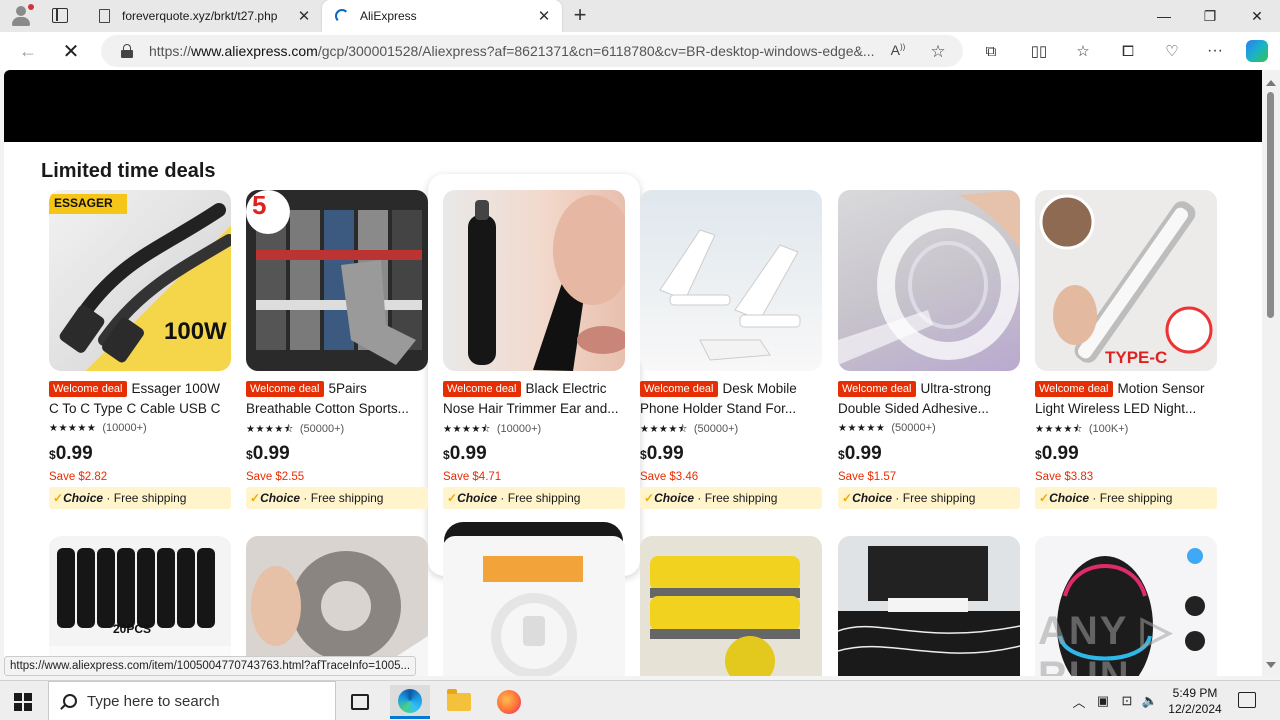 The image size is (1280, 720). Describe the element at coordinates (1039, 51) in the screenshot. I see `split-screen-icon: ▯▯` at that location.